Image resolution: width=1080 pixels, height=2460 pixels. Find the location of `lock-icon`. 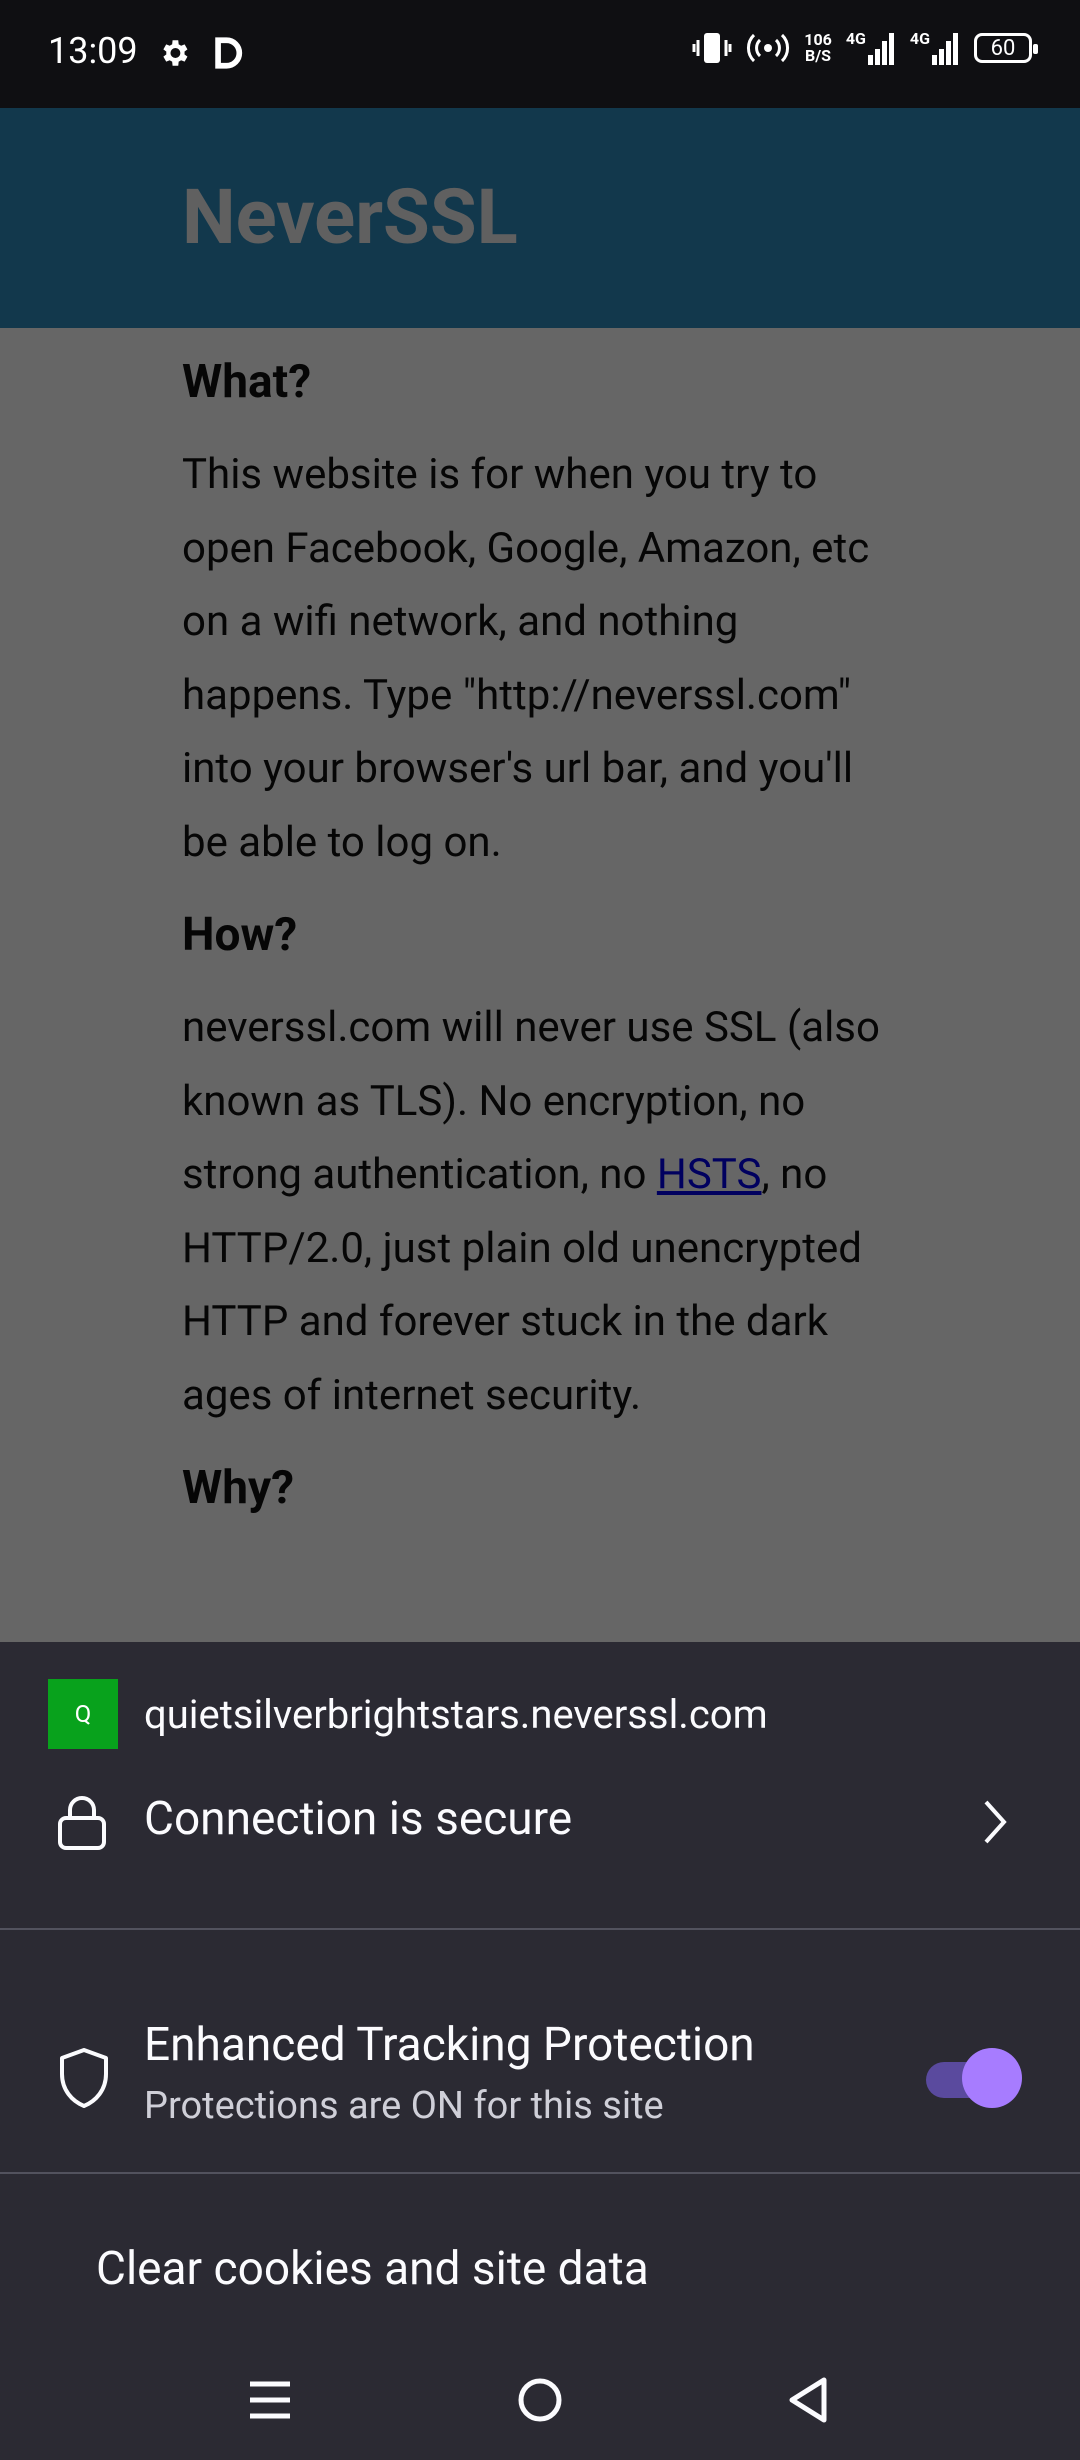

lock-icon is located at coordinates (82, 1823).